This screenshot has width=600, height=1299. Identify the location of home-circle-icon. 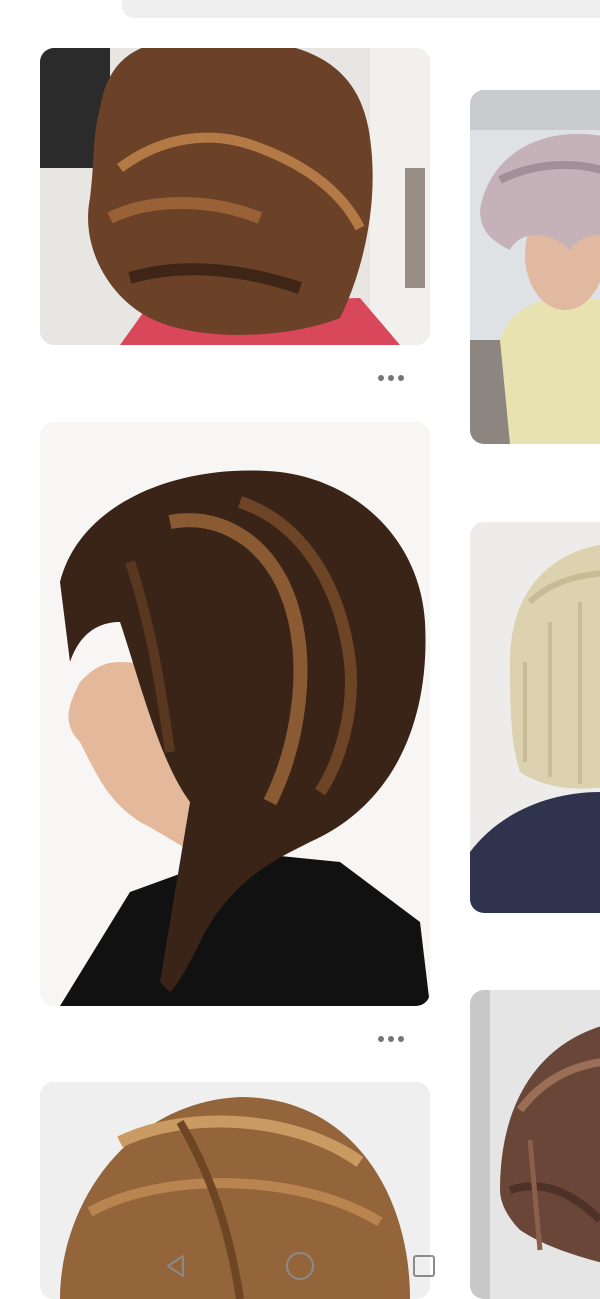
(300, 1266).